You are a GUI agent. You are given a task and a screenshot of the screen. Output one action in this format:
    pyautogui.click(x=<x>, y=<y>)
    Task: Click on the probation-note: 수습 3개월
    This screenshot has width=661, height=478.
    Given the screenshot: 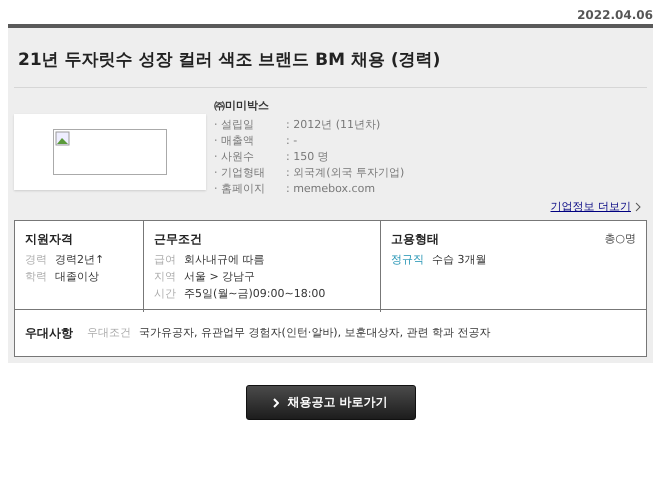 What is the action you would take?
    pyautogui.click(x=459, y=260)
    